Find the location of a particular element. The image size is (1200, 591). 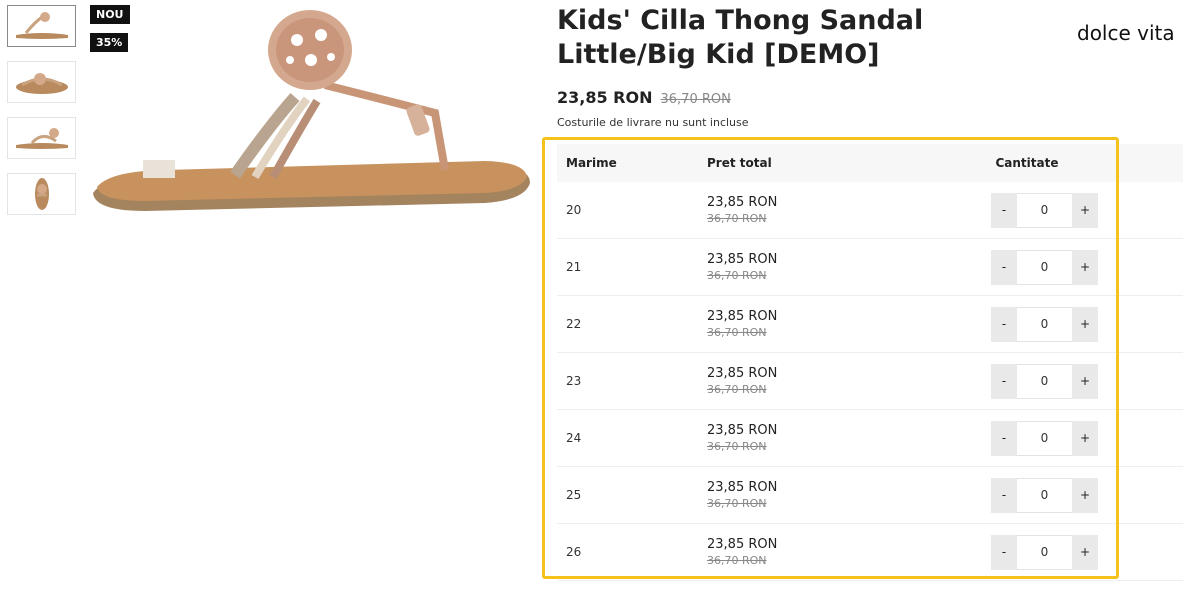

table-row: 25 23,85 RON 36,70 RON - + is located at coordinates (870, 495).